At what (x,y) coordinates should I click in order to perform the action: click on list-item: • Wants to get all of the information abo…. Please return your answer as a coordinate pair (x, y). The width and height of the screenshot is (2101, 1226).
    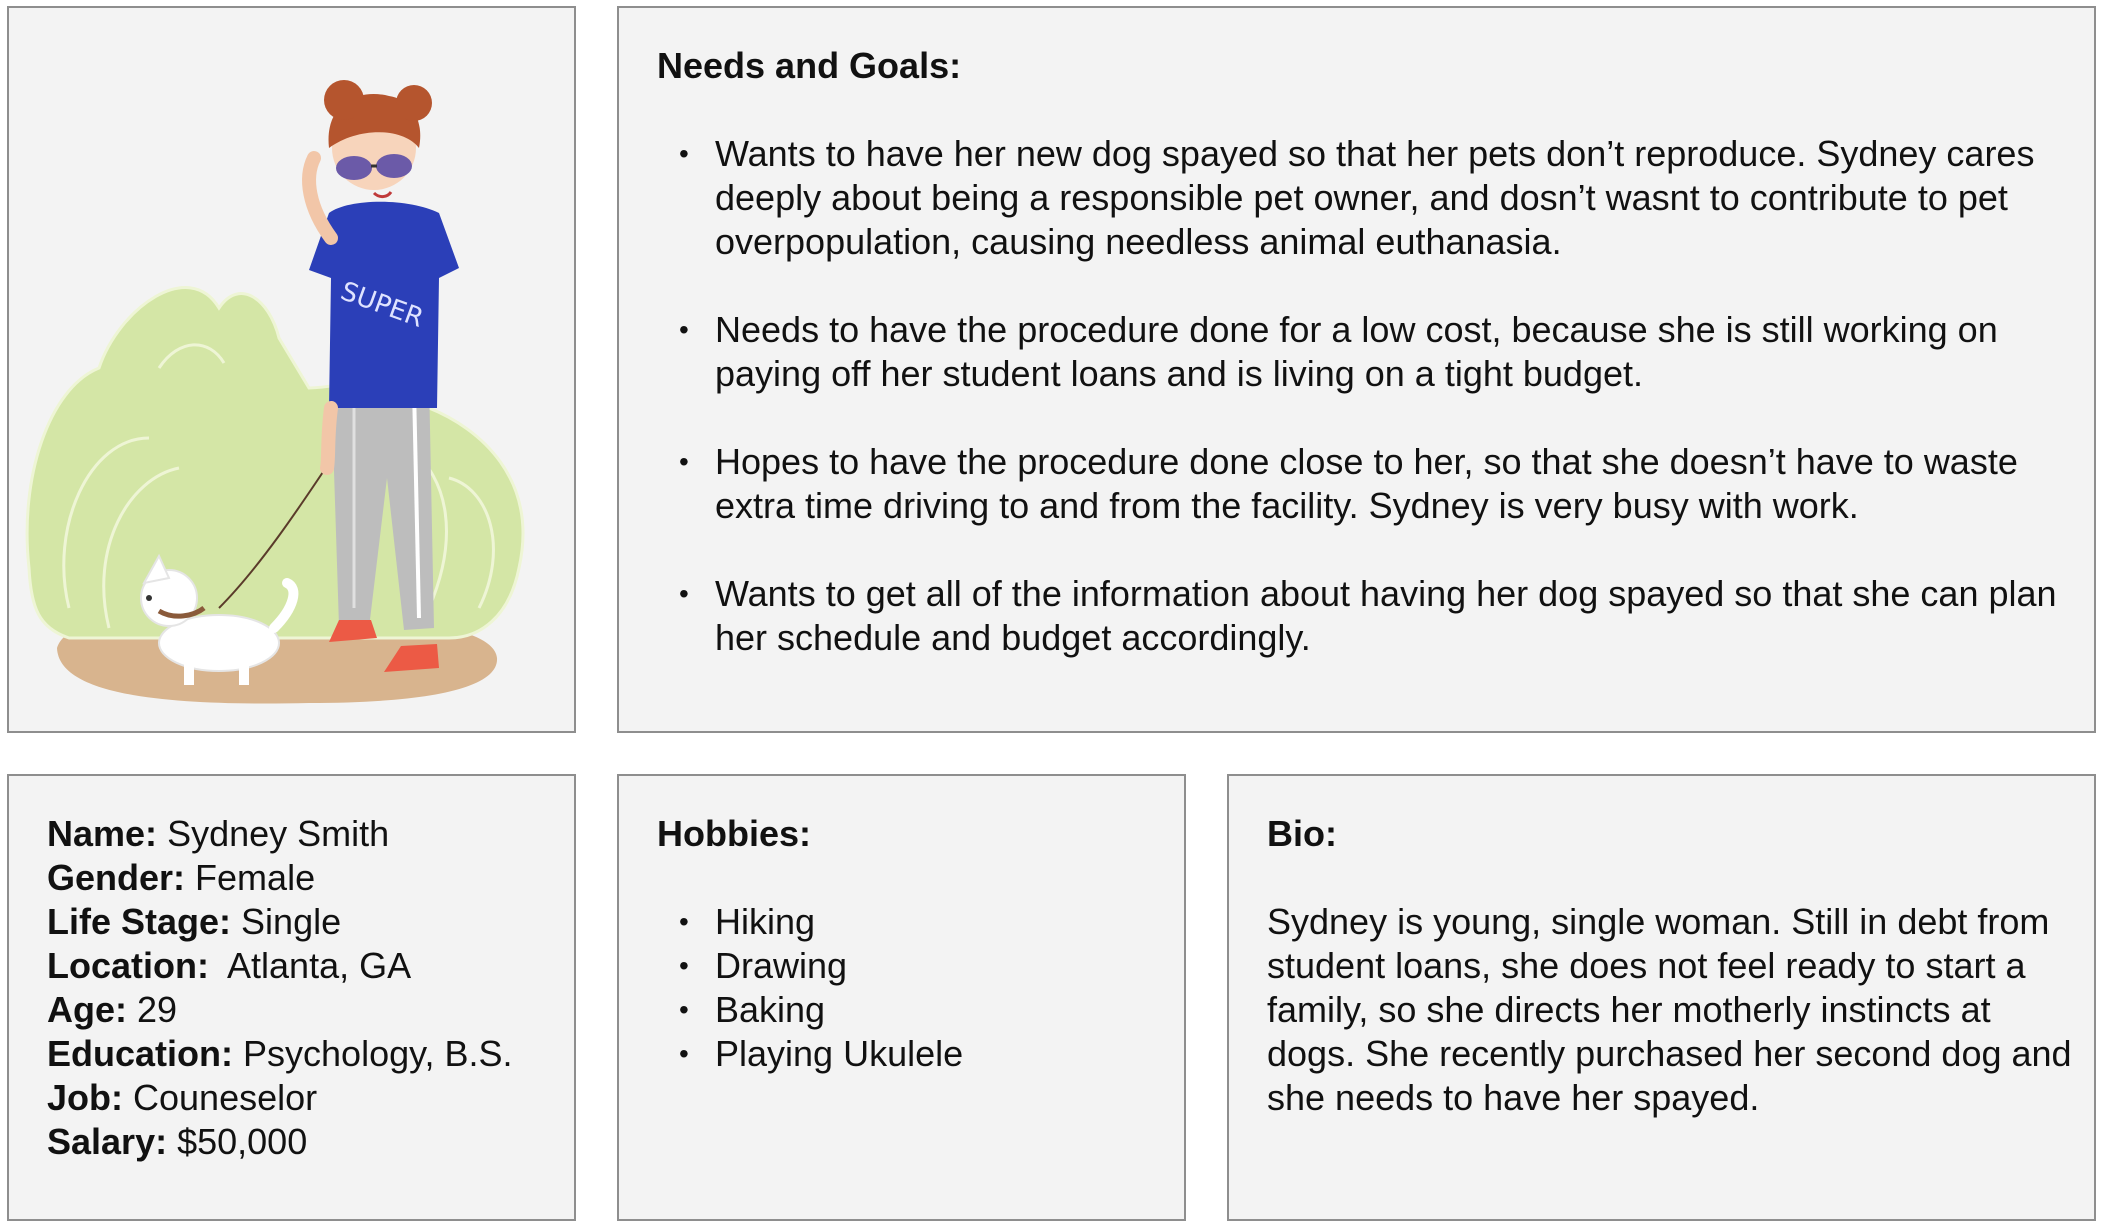
    Looking at the image, I should click on (1362, 616).